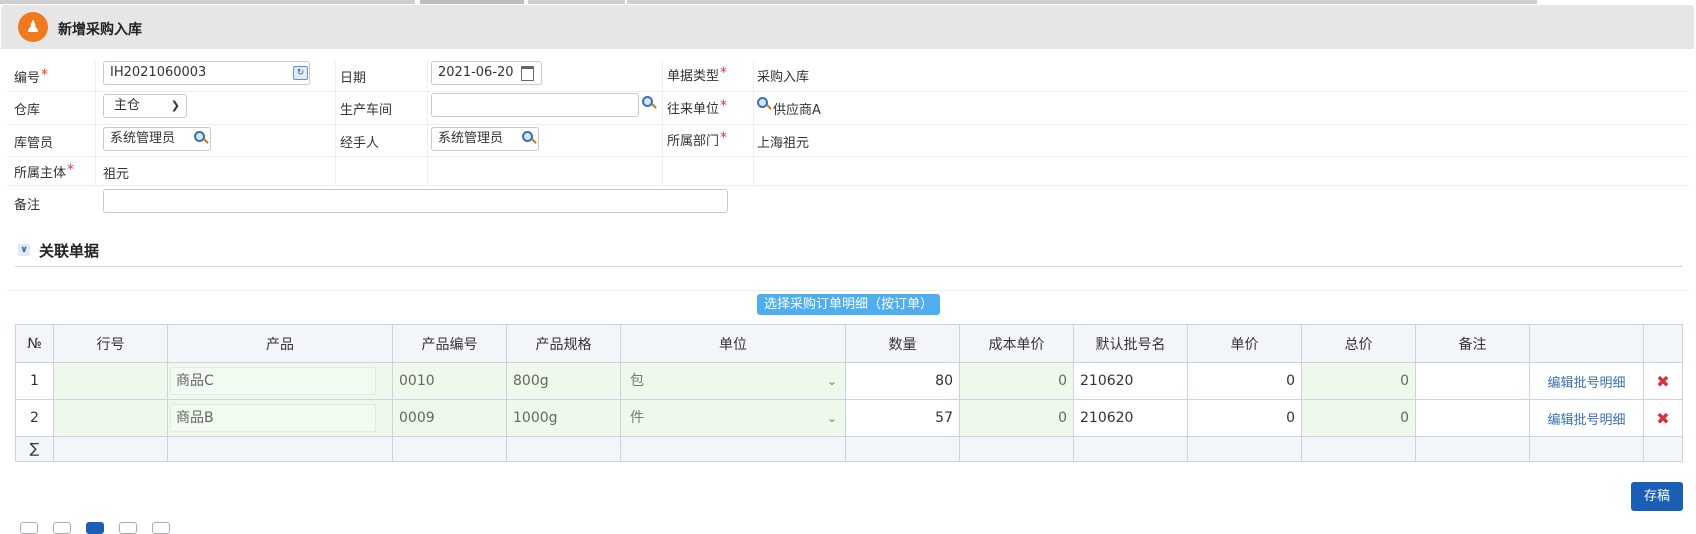 This screenshot has height=534, width=1696. Describe the element at coordinates (783, 143) in the screenshot. I see `department-value: 上海祖元` at that location.